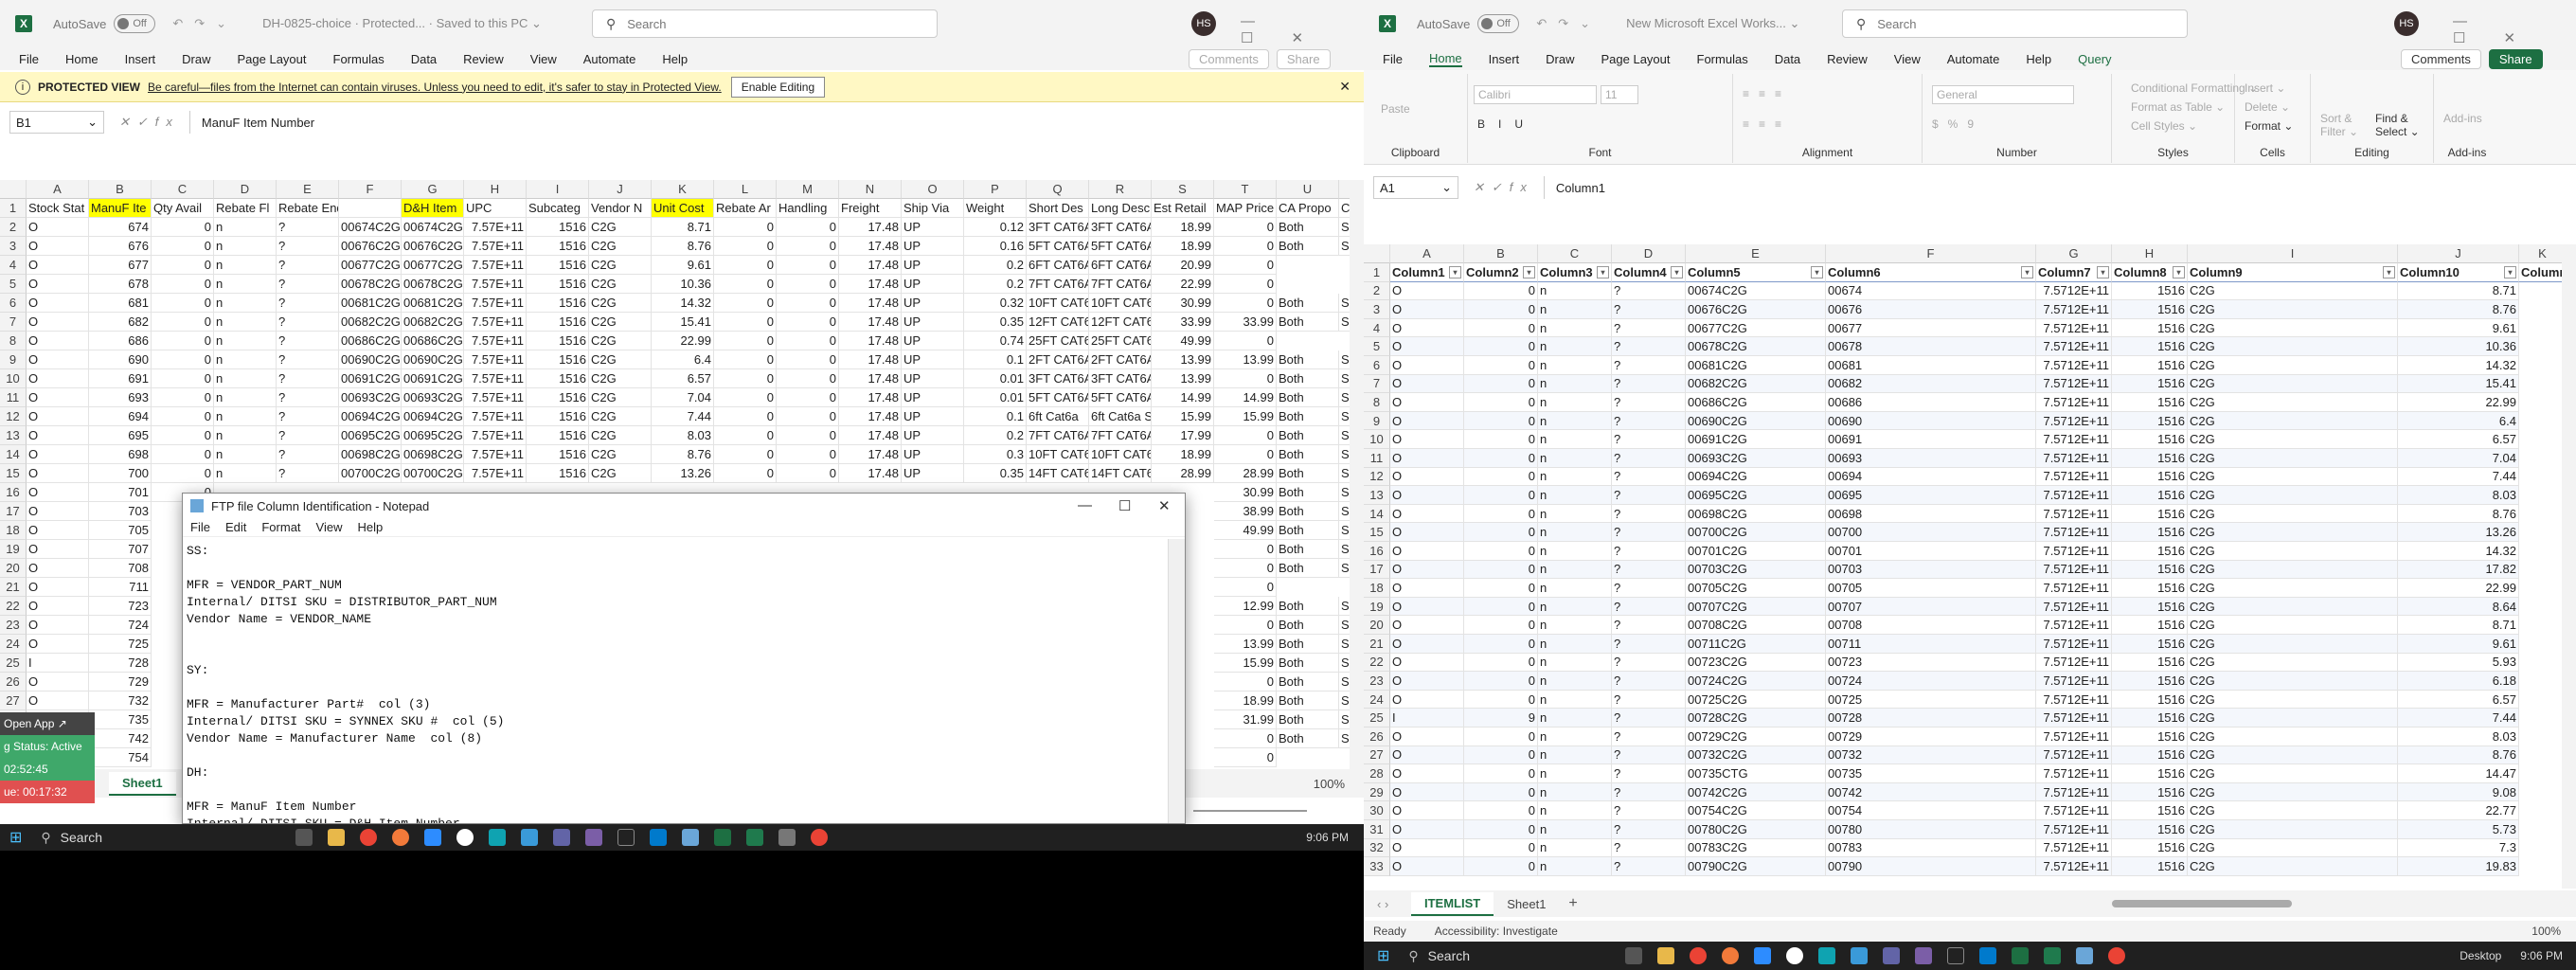  Describe the element at coordinates (1756, 346) in the screenshot. I see `table-cell: 00678C2G` at that location.